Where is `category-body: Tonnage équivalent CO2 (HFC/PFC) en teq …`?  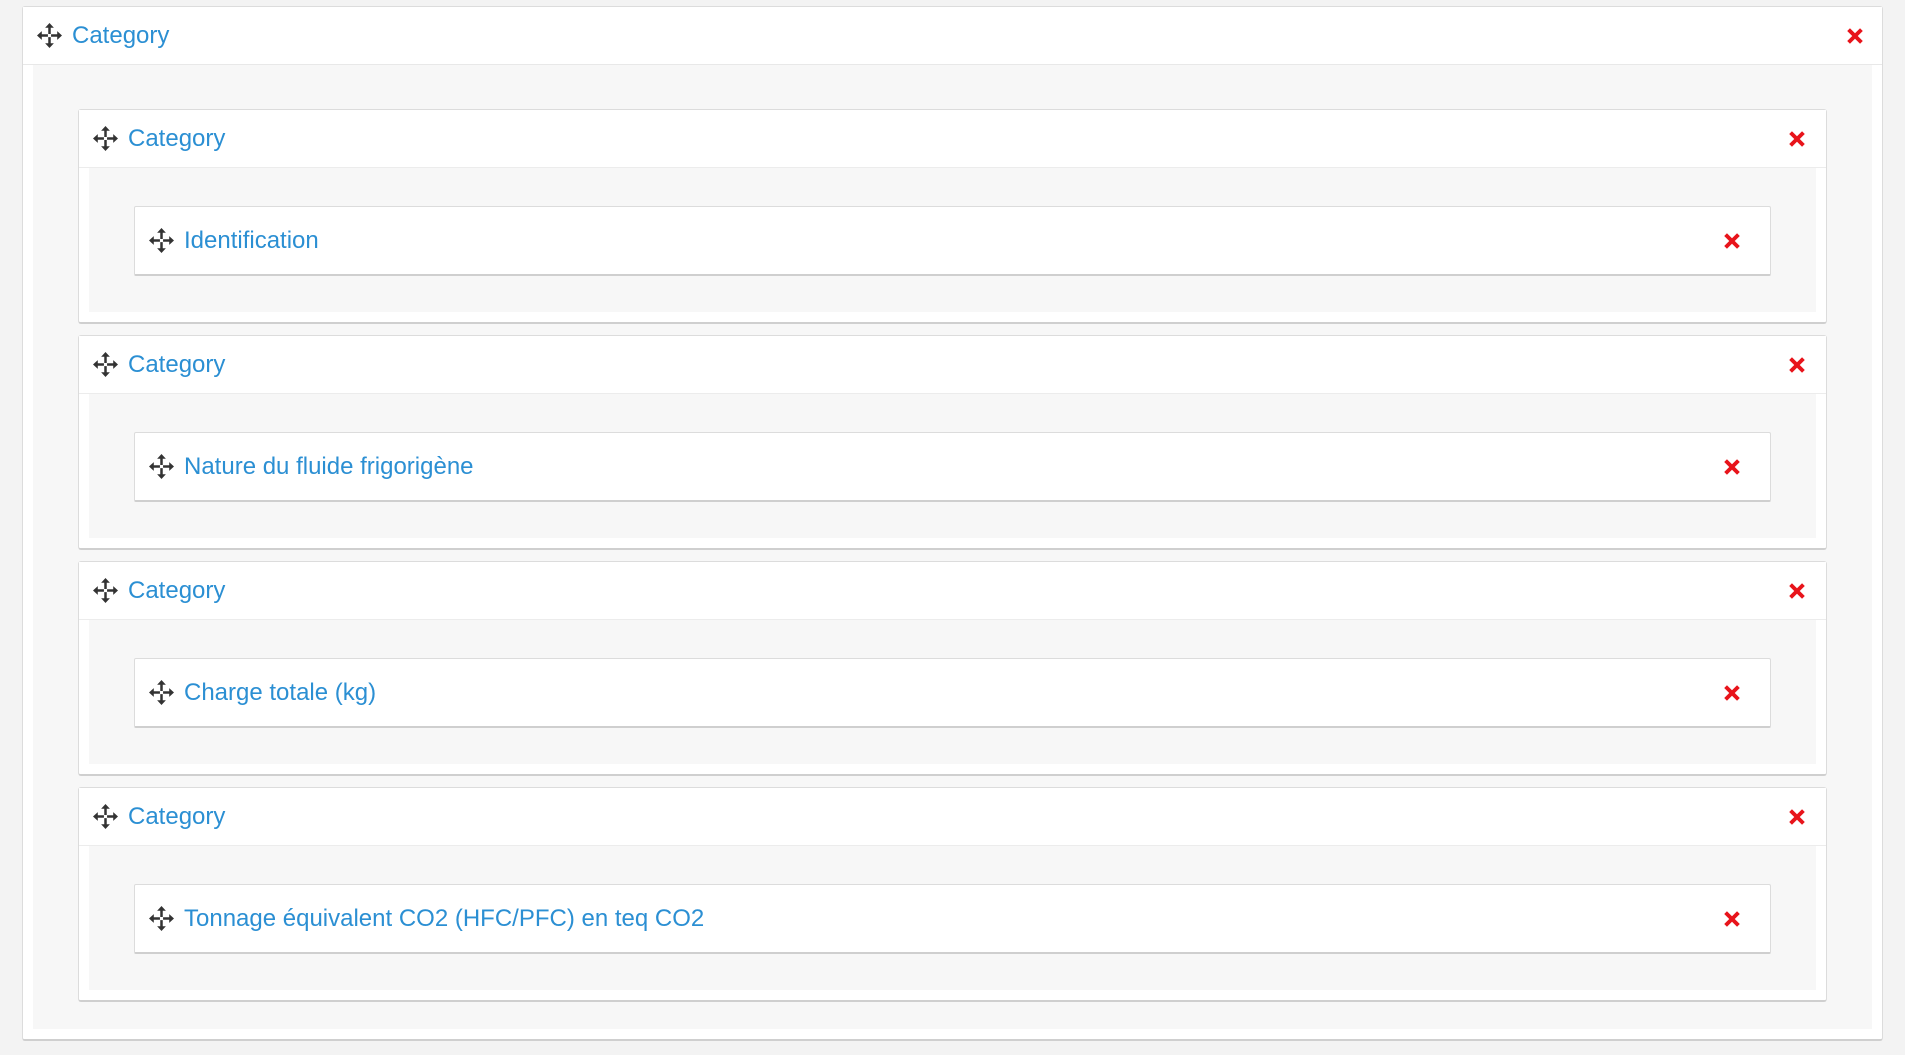
category-body: Tonnage équivalent CO2 (HFC/PFC) en teq … is located at coordinates (952, 918).